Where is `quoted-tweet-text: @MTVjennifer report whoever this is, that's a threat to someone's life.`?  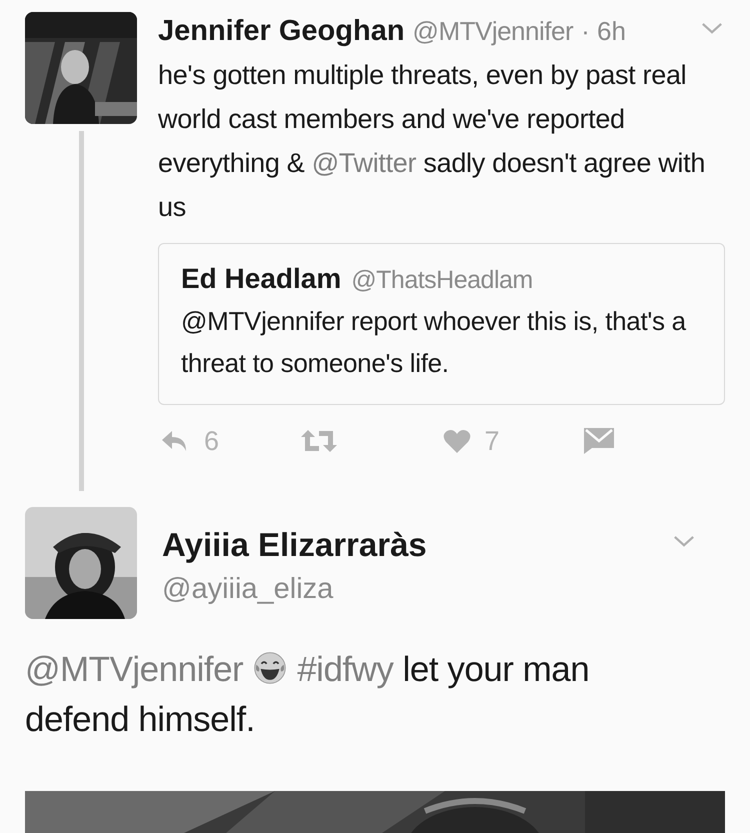
quoted-tweet-text: @MTVjennifer report whoever this is, that's a threat to someone's life. is located at coordinates (434, 342).